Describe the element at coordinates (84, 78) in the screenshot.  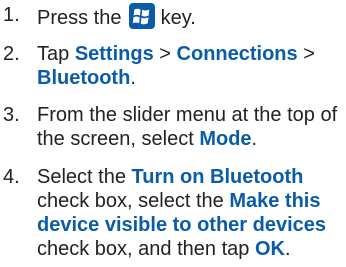
I see `bluetooth-label: Bluetooth` at that location.